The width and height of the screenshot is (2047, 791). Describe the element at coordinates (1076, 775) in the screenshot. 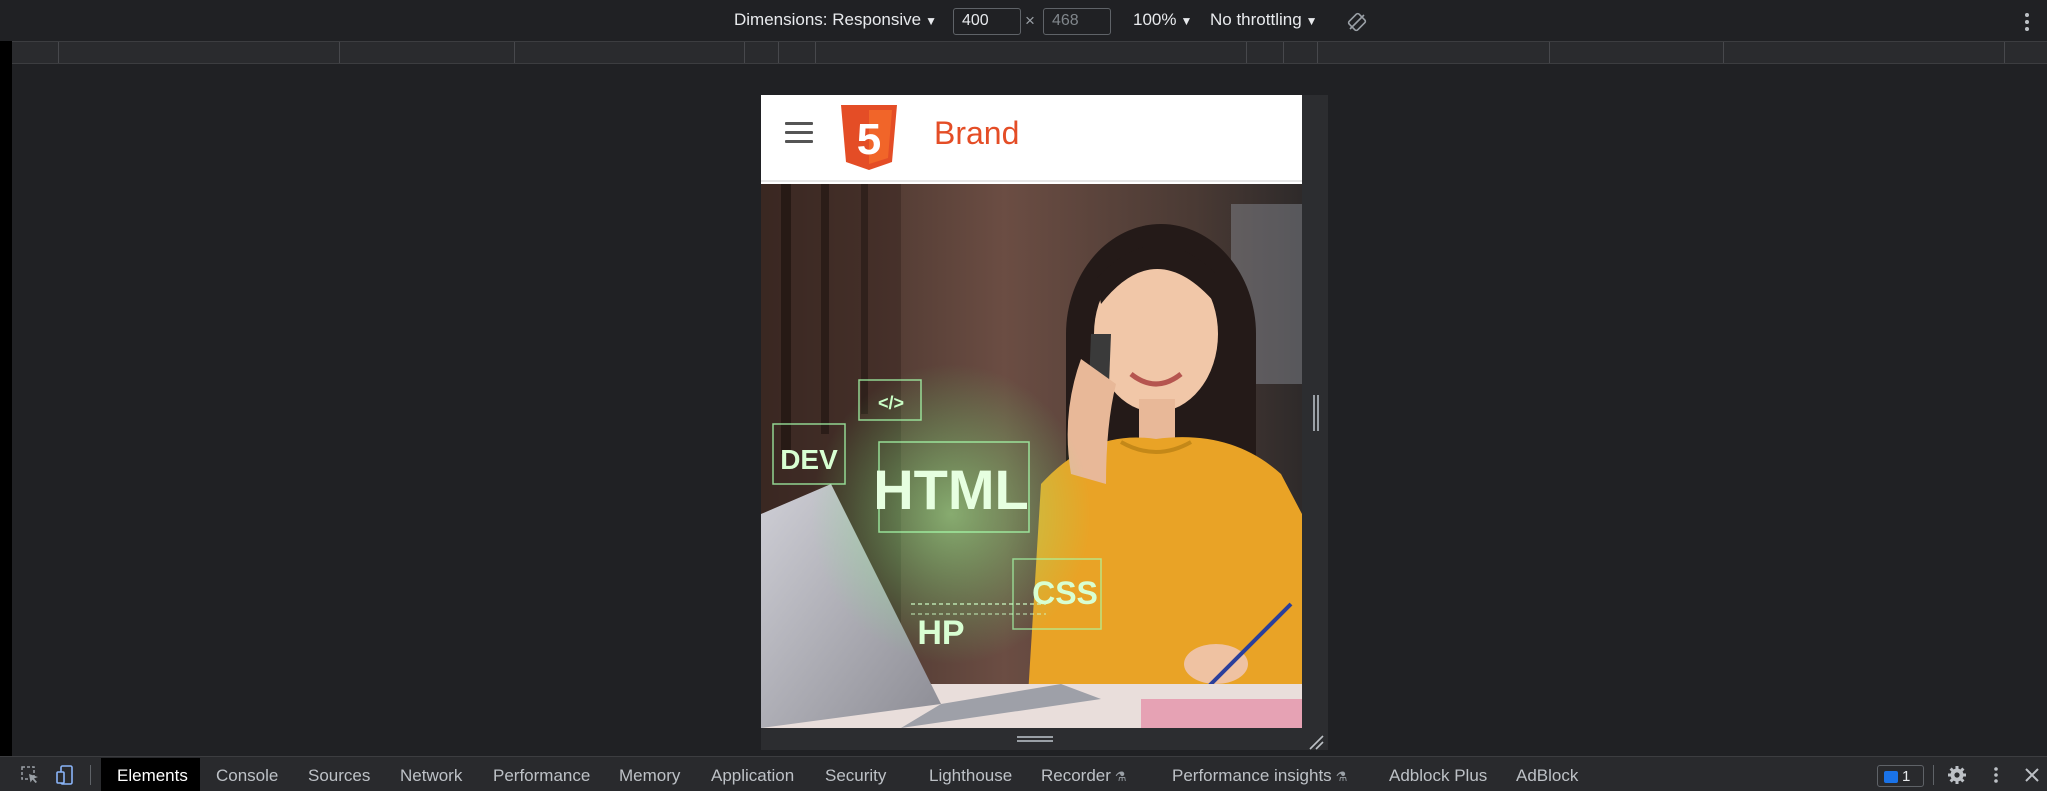

I see `tab-recorder-label: Recorder` at that location.